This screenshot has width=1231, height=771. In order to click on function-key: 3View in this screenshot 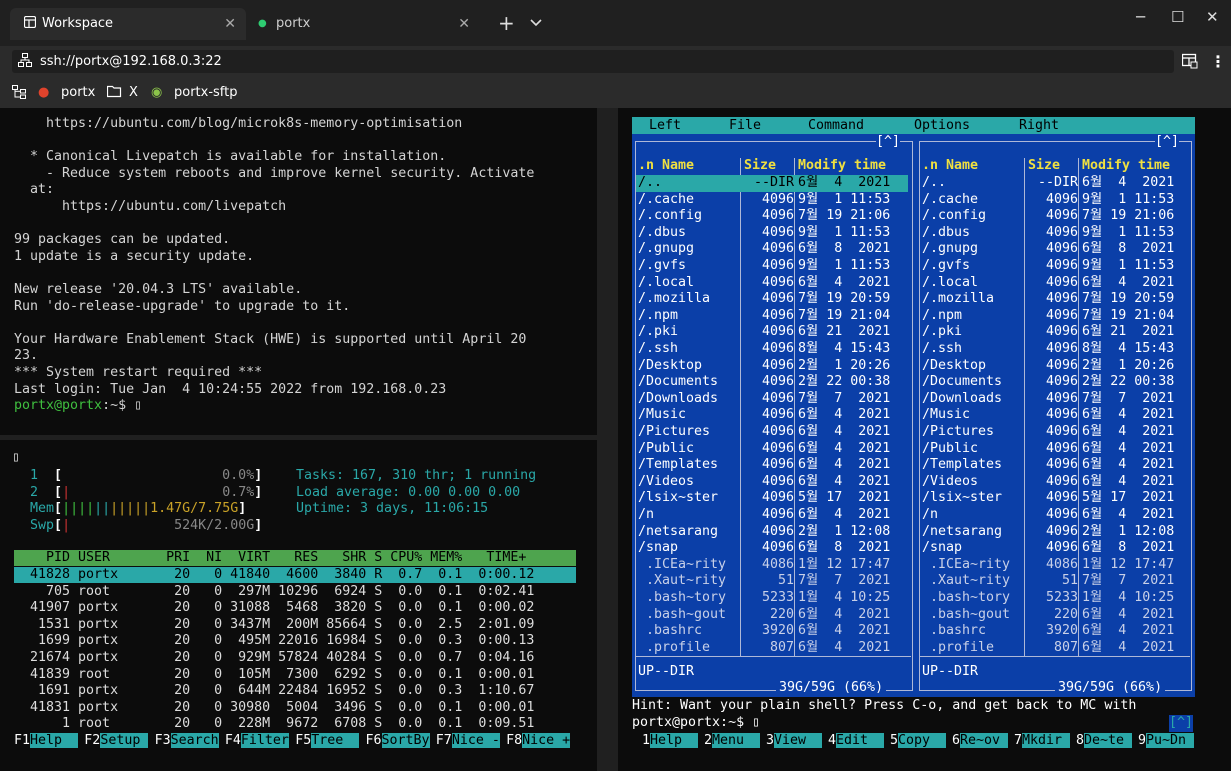, I will do `click(794, 740)`.